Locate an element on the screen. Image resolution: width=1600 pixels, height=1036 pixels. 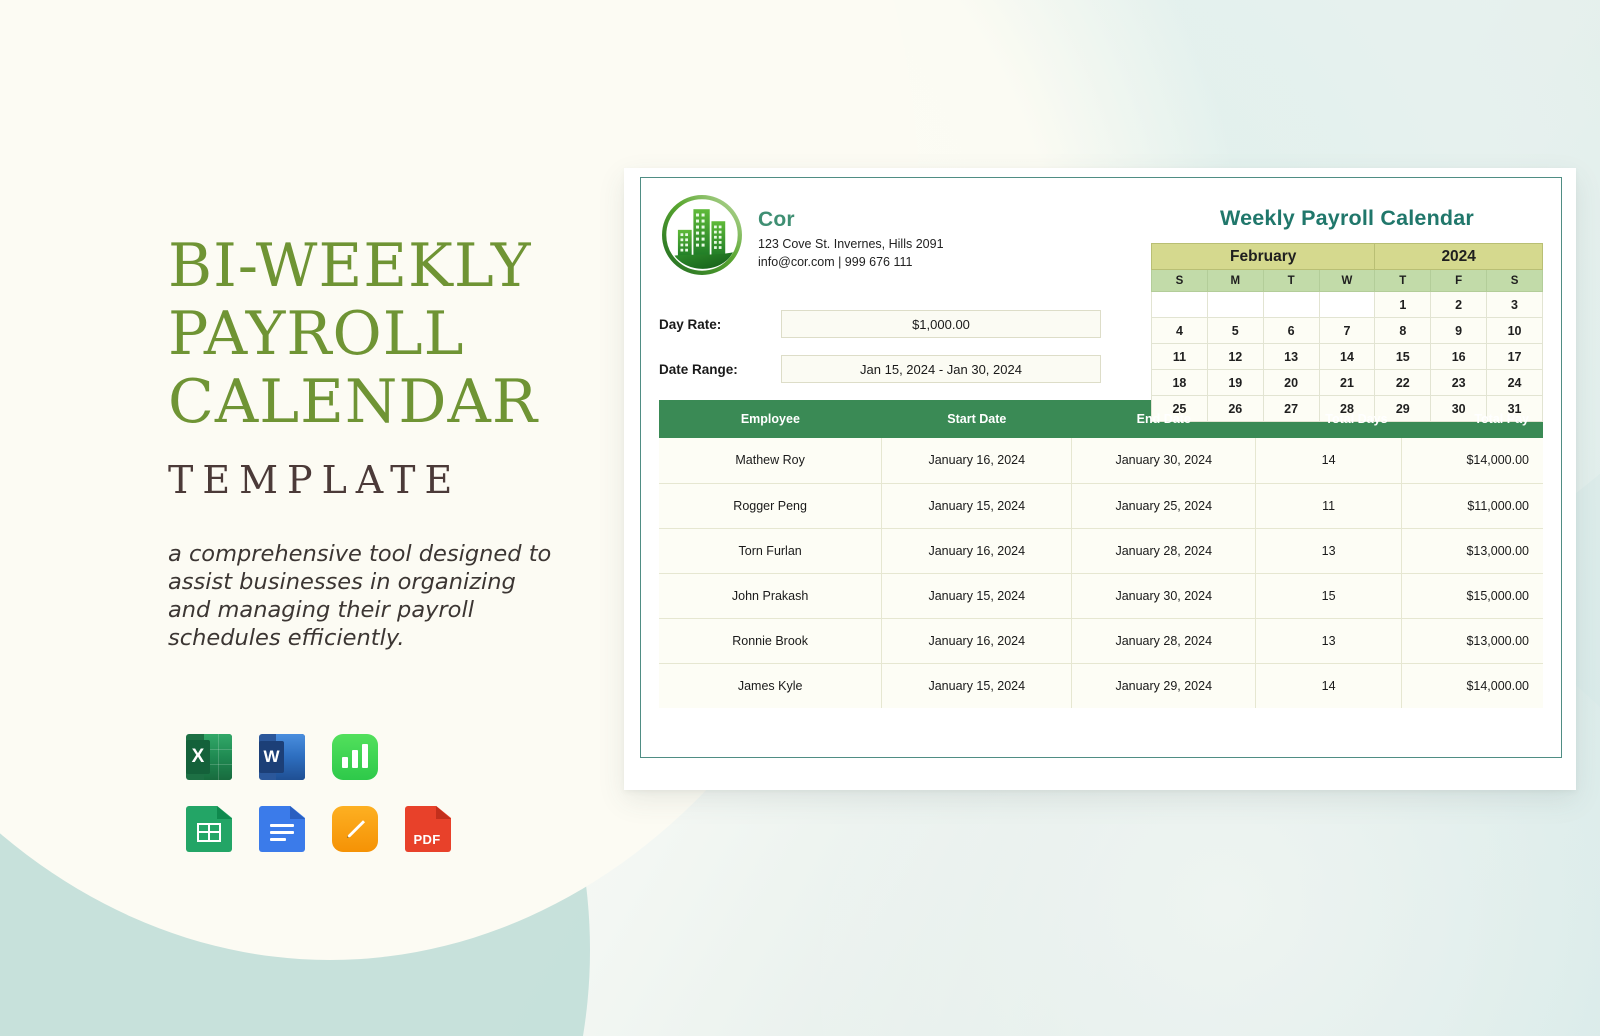
calendar-day-cell: 5 is located at coordinates (1235, 330).